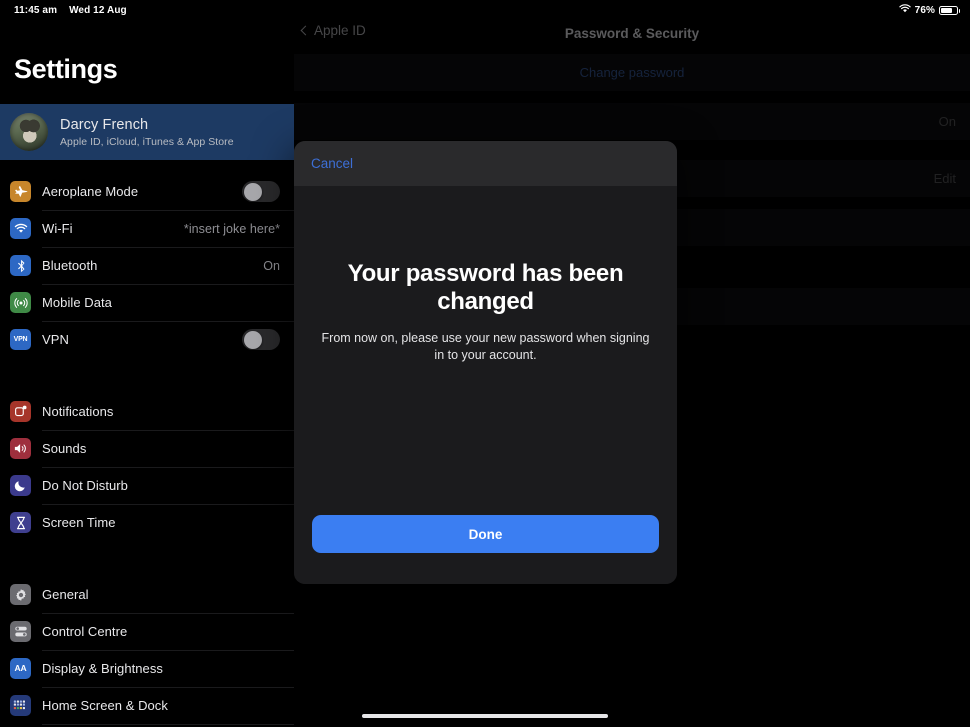 The image size is (970, 727). Describe the element at coordinates (485, 716) in the screenshot. I see `home-indicator` at that location.